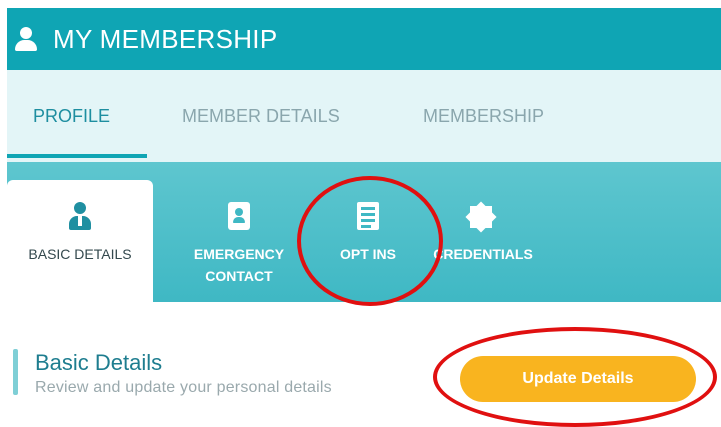 The image size is (721, 427). Describe the element at coordinates (364, 39) in the screenshot. I see `app-header: MY MEMBERSHIP` at that location.